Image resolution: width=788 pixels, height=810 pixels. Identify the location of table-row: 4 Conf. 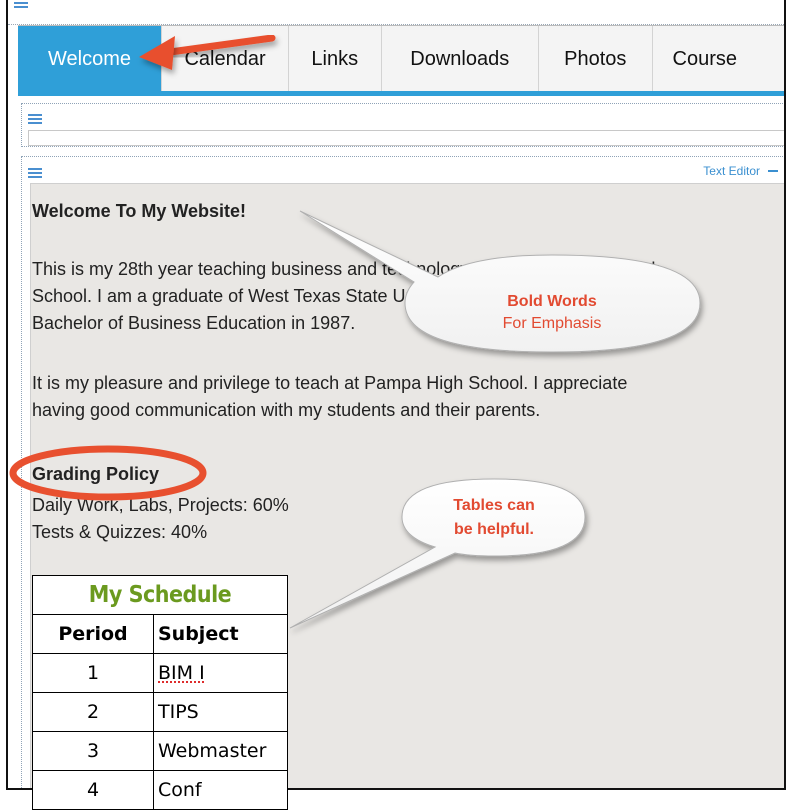
(160, 790).